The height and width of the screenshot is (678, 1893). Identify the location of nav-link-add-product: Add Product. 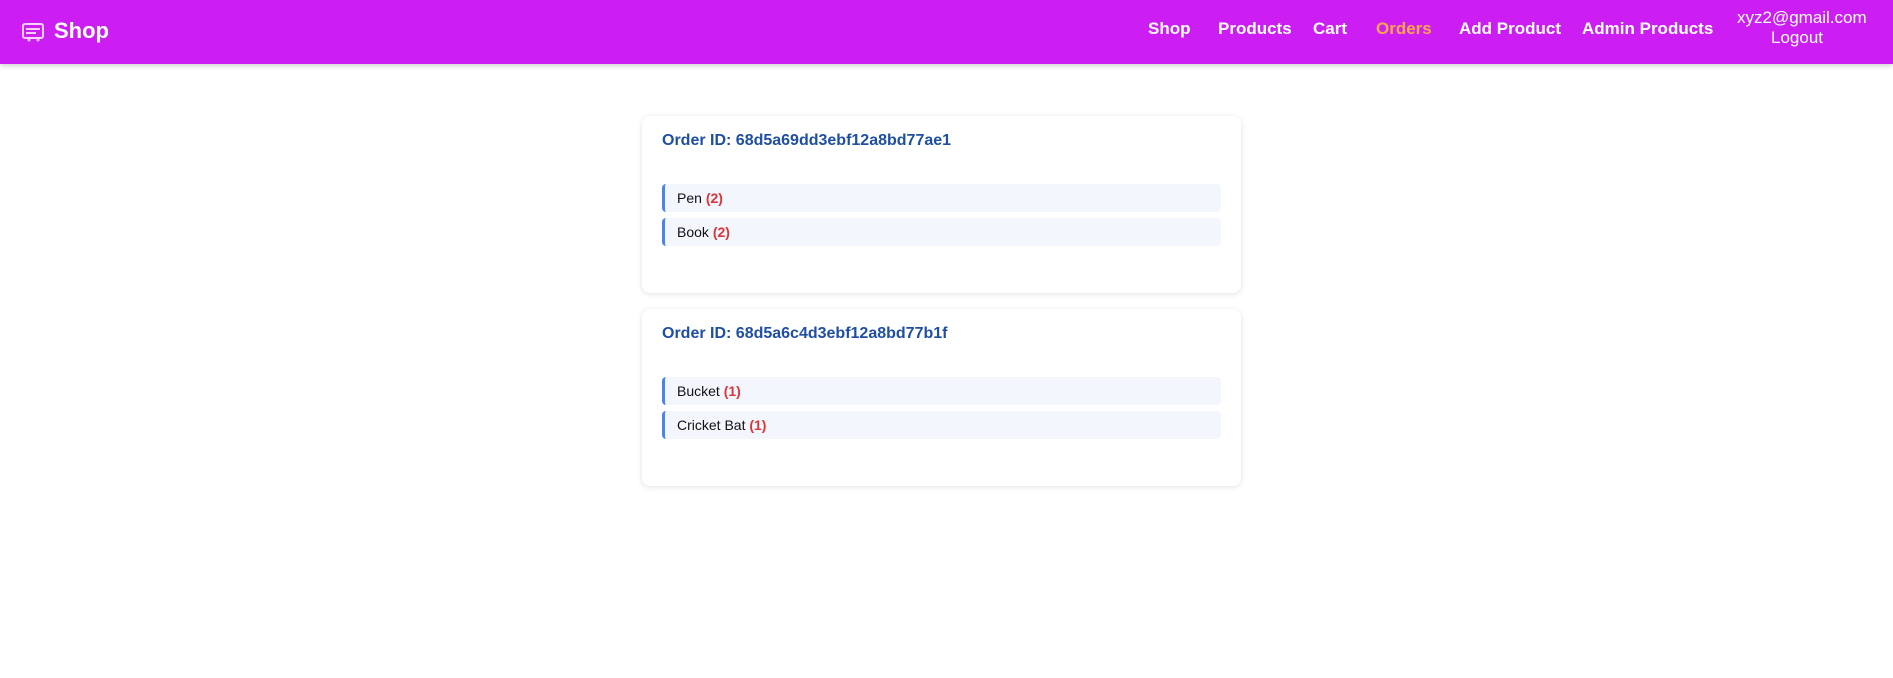
(1510, 29).